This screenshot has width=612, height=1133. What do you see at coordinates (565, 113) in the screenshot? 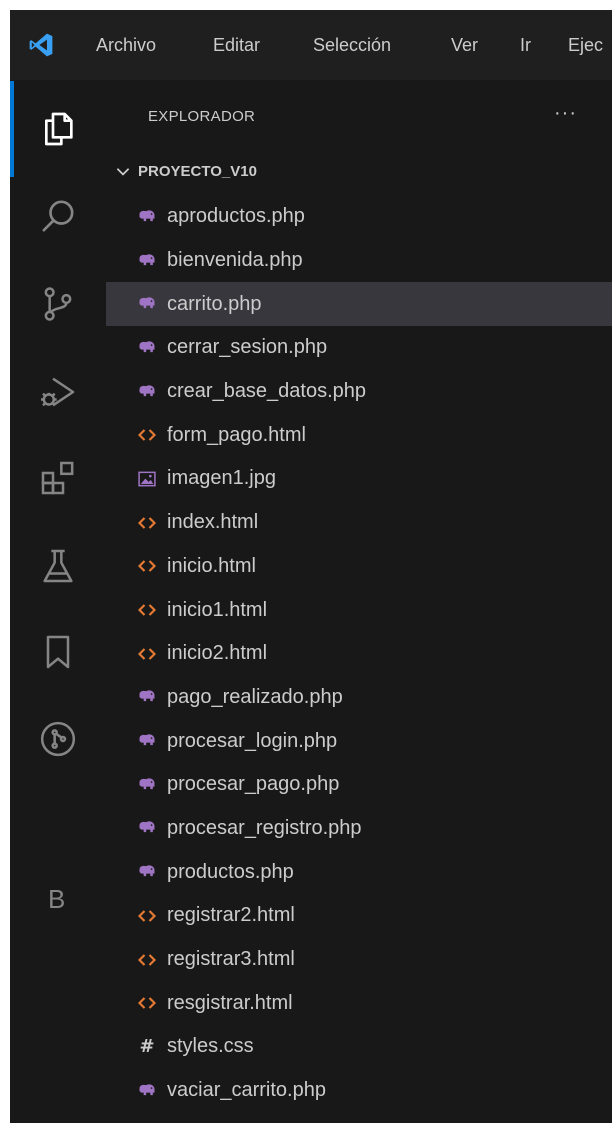
I see `more-actions-button: ···` at bounding box center [565, 113].